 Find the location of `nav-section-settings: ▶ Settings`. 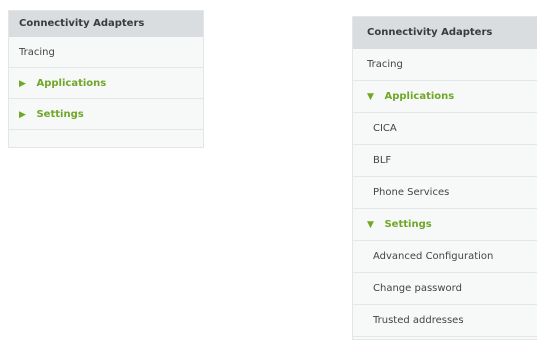

nav-section-settings: ▶ Settings is located at coordinates (106, 114).